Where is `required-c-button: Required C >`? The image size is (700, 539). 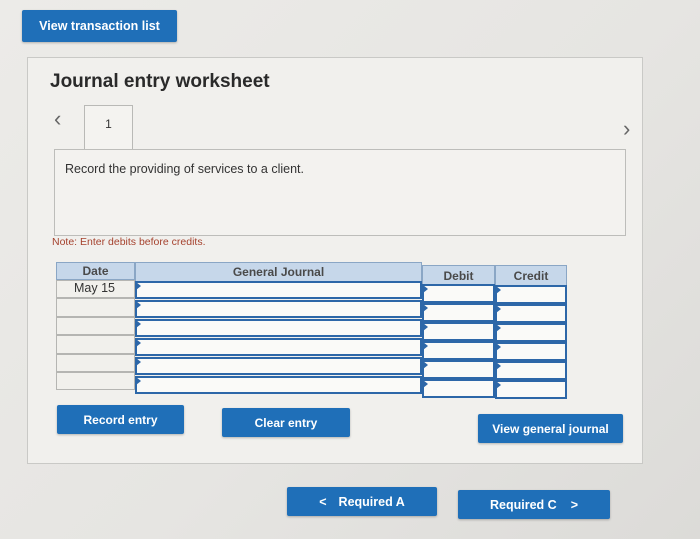 required-c-button: Required C > is located at coordinates (534, 504).